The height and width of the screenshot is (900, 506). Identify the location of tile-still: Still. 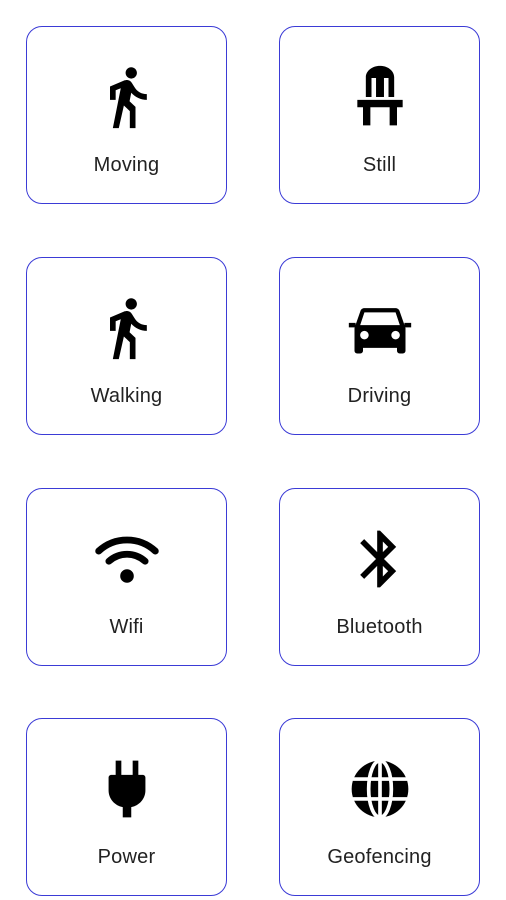
(379, 115).